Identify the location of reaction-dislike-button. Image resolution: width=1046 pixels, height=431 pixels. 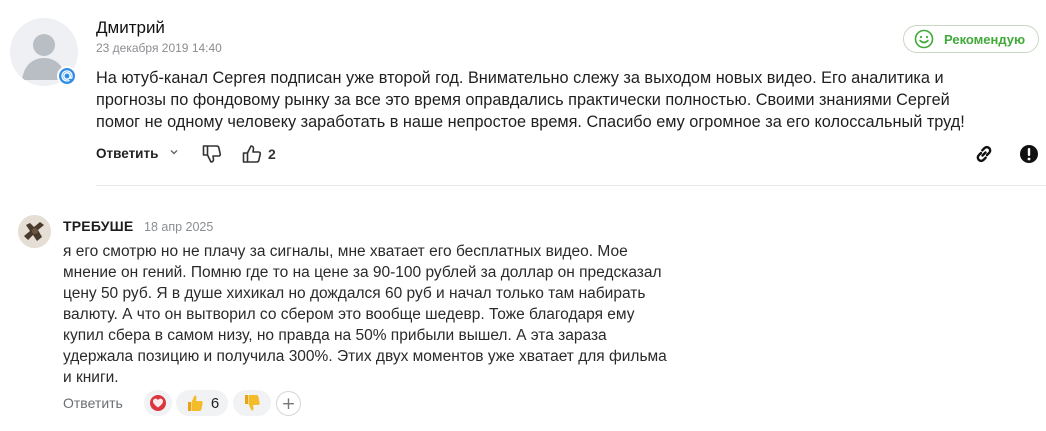
(252, 403).